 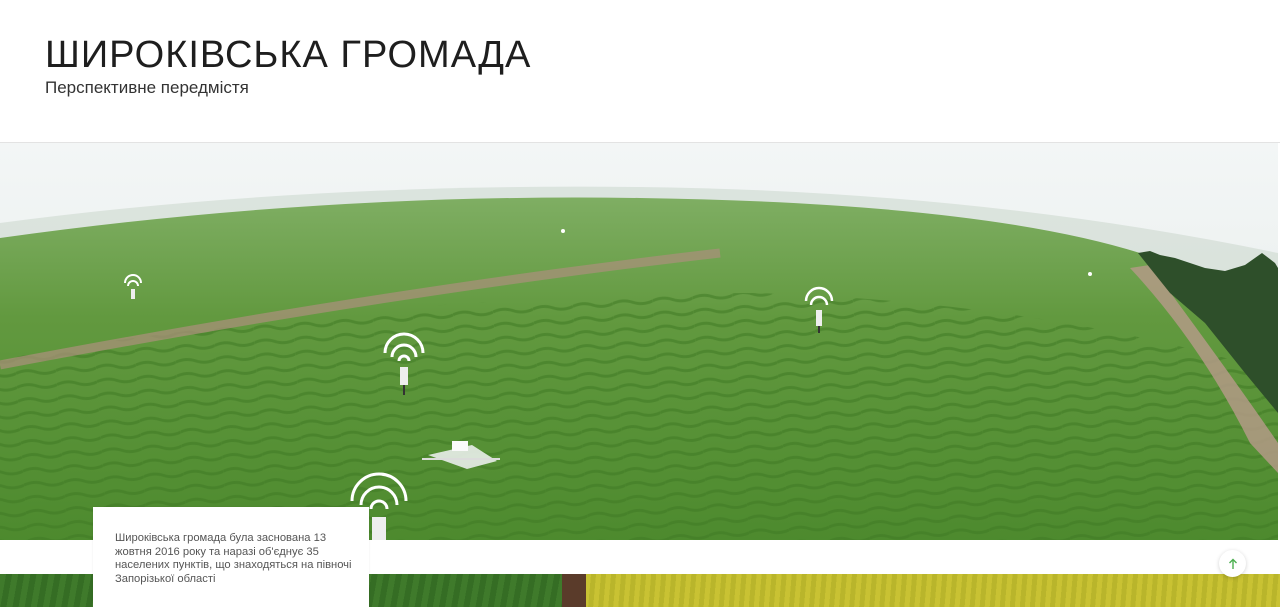 I want to click on arrow-up-icon, so click(x=1232, y=563).